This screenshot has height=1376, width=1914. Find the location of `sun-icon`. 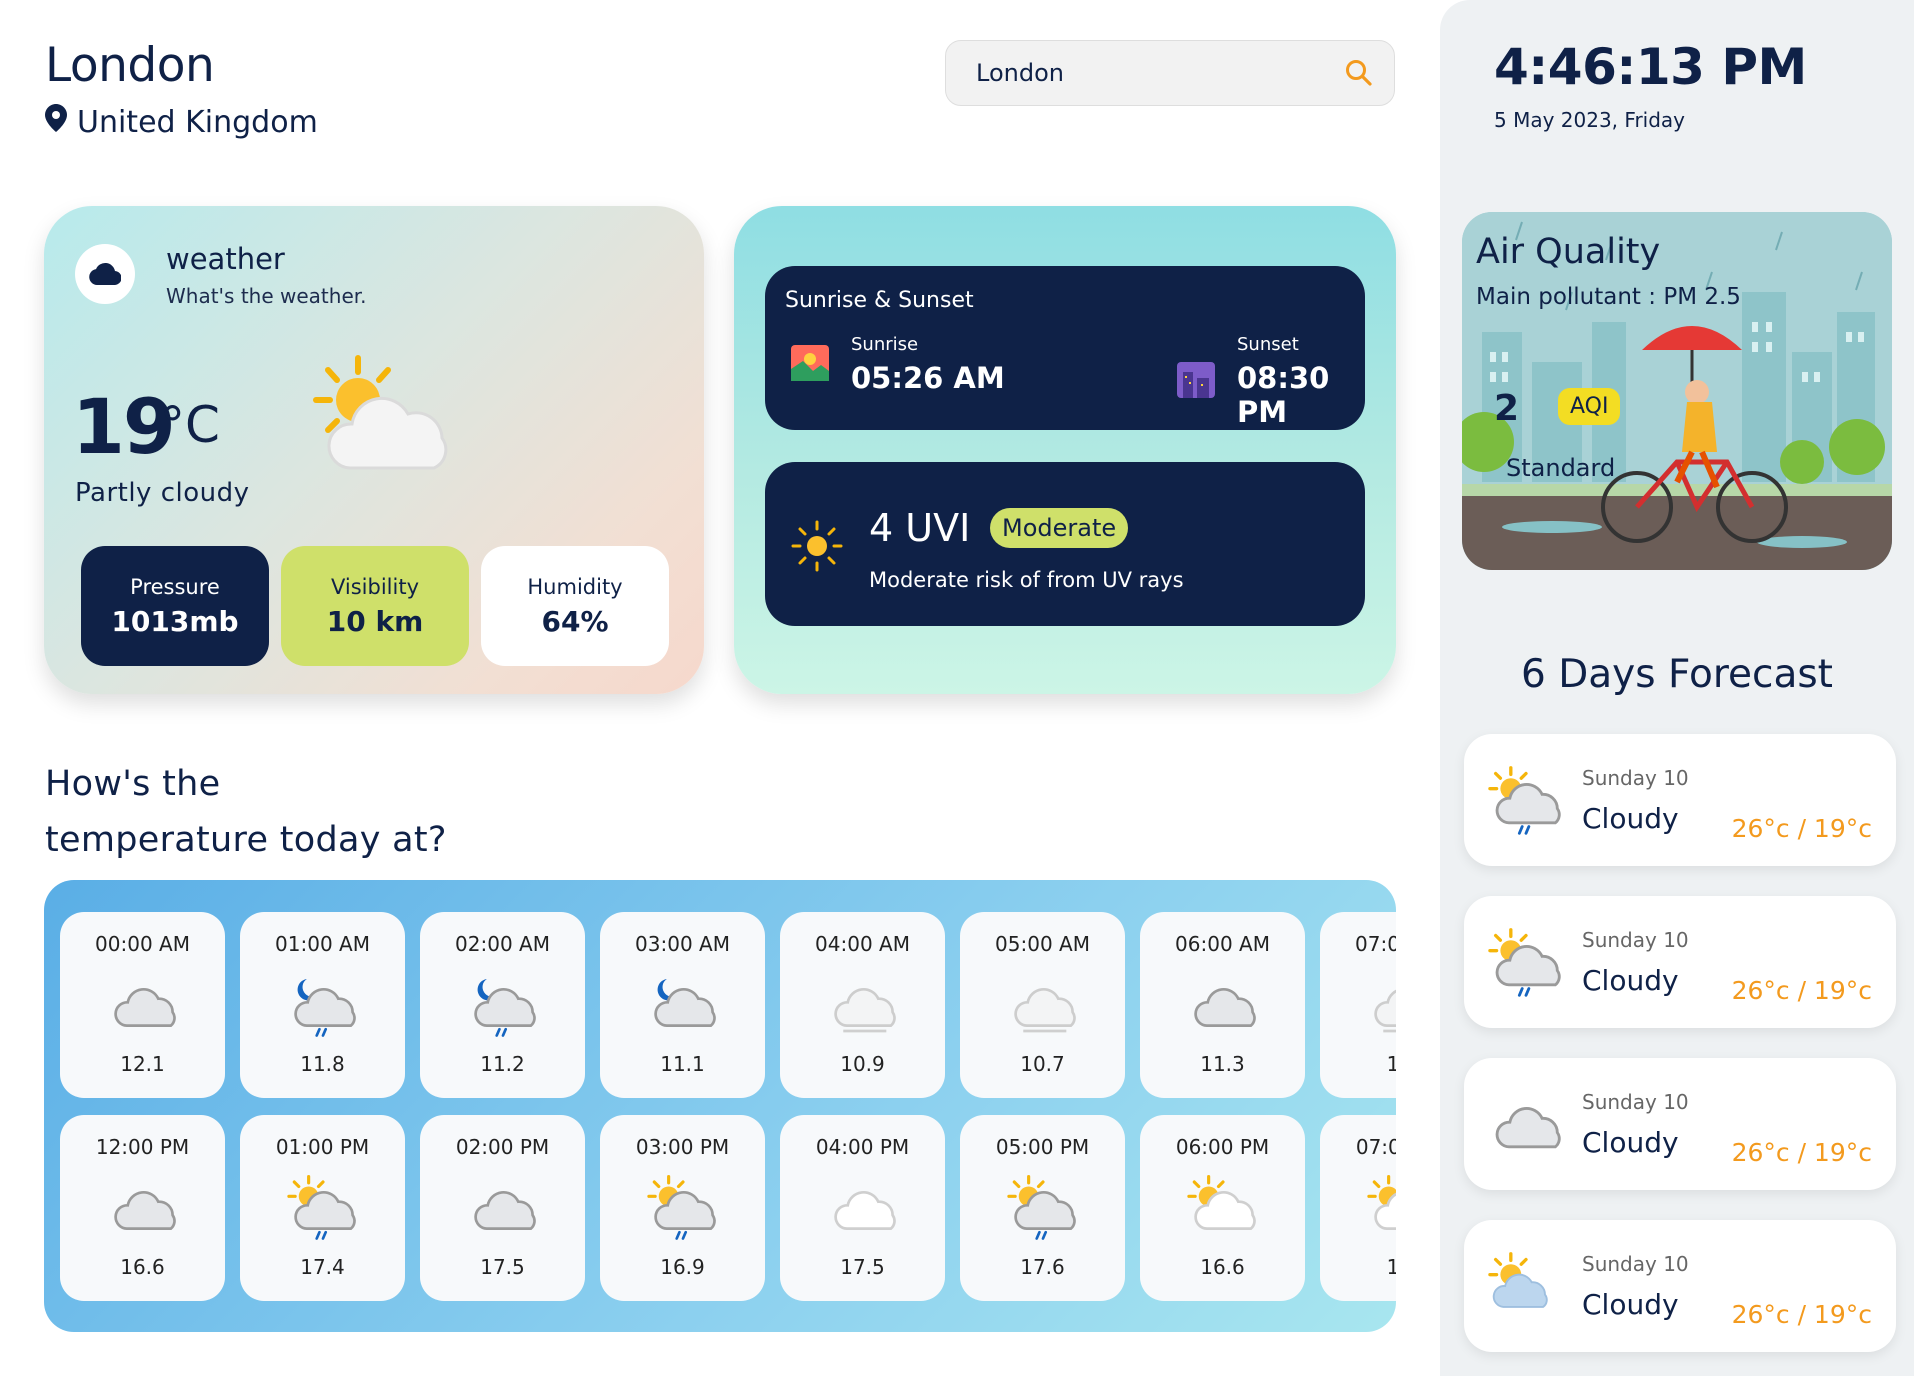

sun-icon is located at coordinates (817, 546).